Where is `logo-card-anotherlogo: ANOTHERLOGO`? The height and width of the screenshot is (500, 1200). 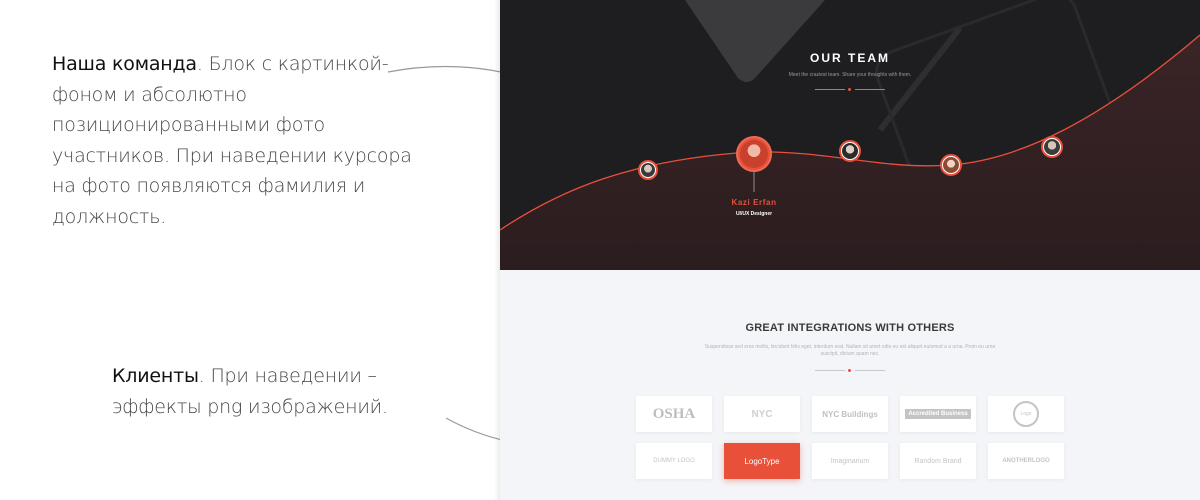 logo-card-anotherlogo: ANOTHERLOGO is located at coordinates (1026, 461).